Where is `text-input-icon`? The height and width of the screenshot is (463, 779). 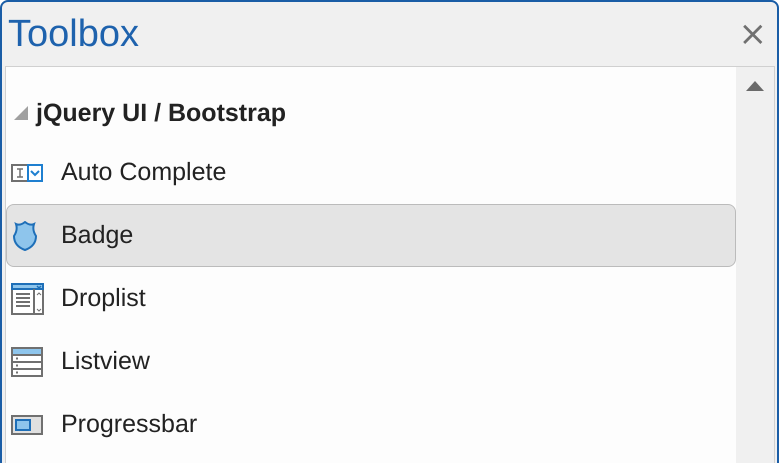 text-input-icon is located at coordinates (27, 173).